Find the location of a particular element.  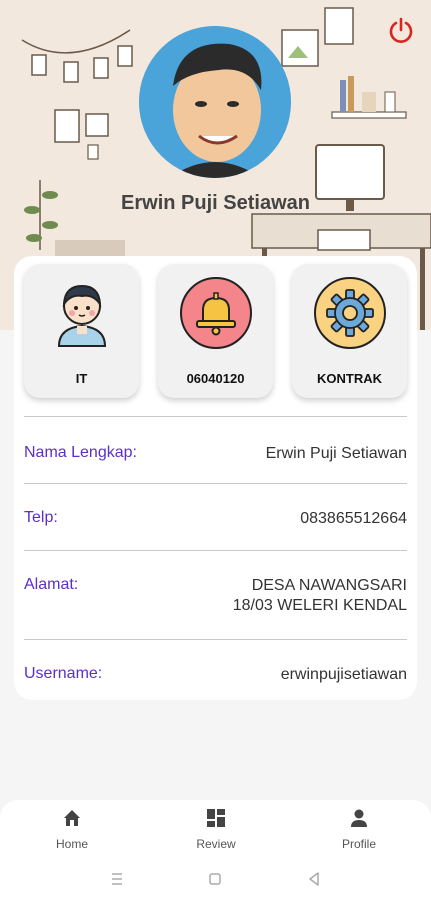

full-name-row: Nama Lengkap: Erwin Puji Setiawan is located at coordinates (215, 450).